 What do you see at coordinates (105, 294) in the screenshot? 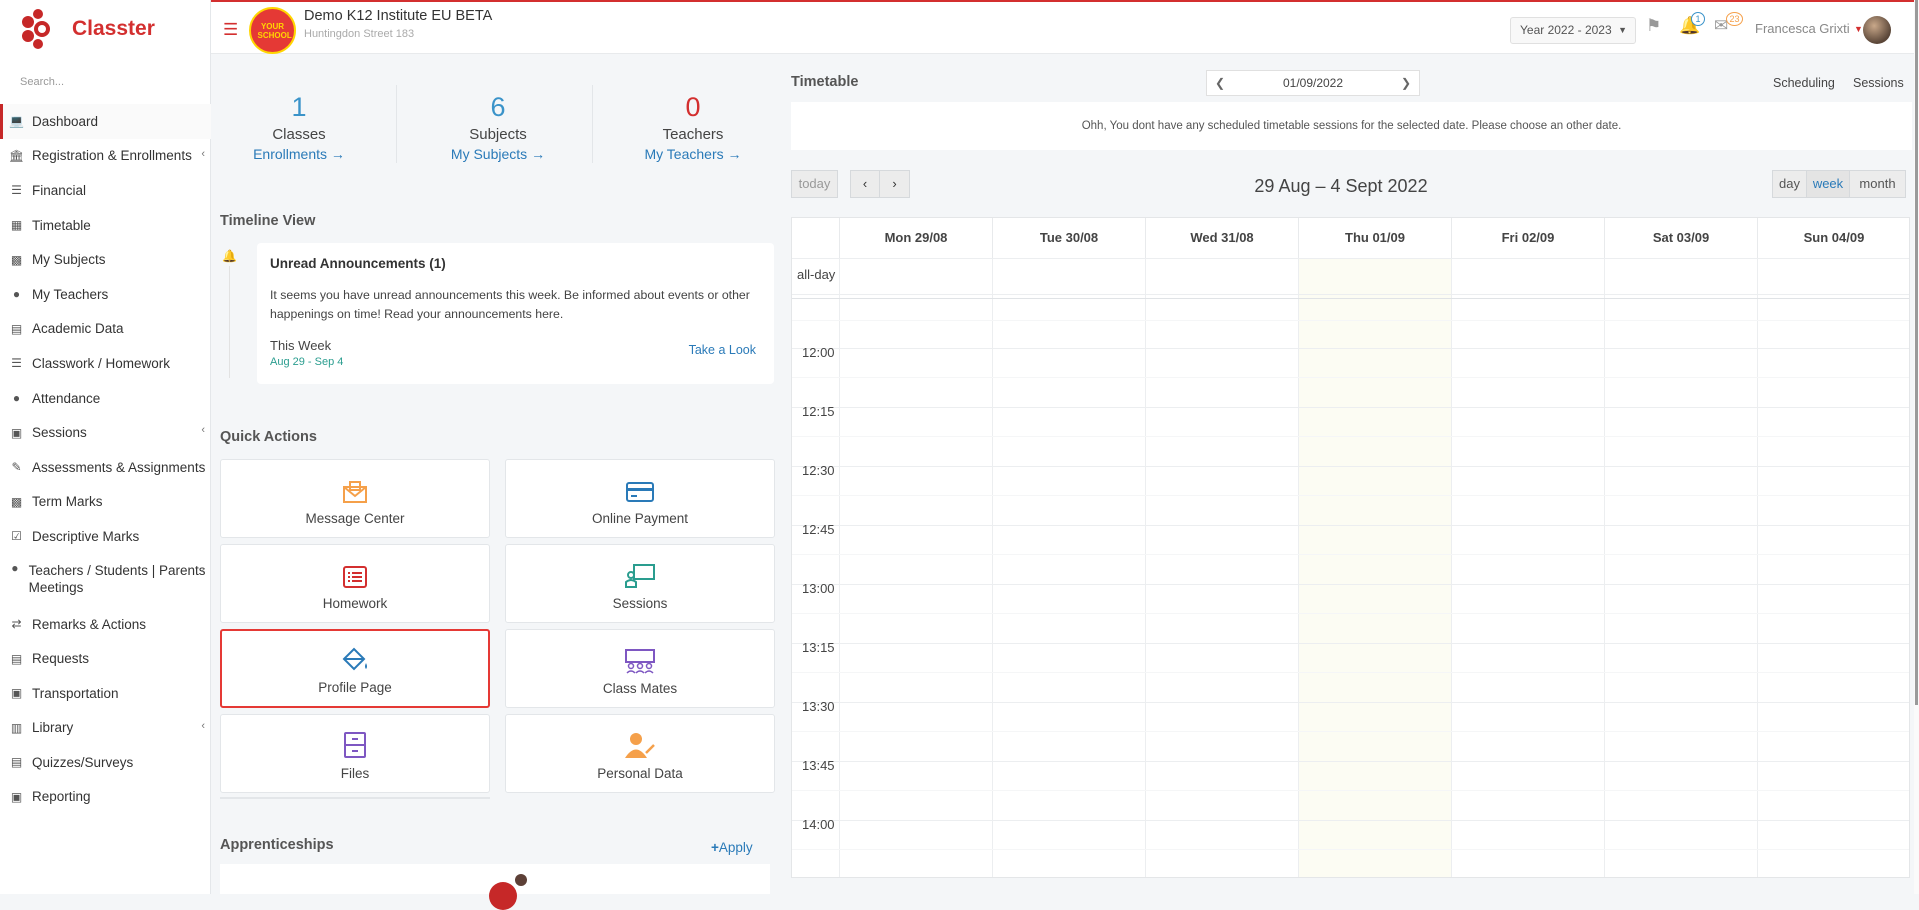
I see `sidebar-item-my-teachers: ● My Teachers` at bounding box center [105, 294].